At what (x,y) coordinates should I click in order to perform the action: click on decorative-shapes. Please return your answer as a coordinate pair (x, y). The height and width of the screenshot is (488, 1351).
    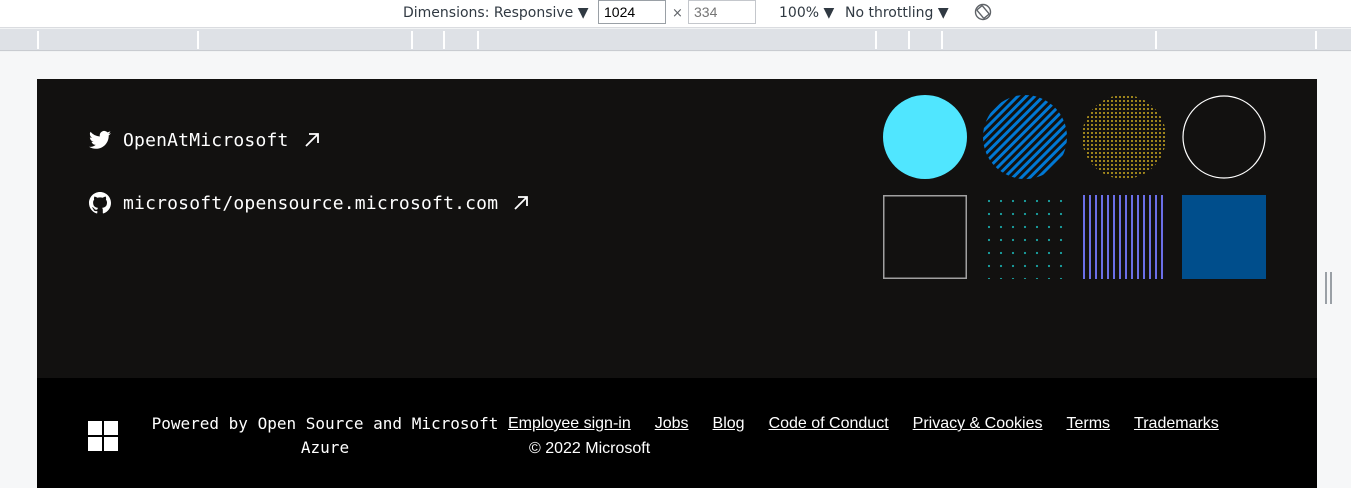
    Looking at the image, I should click on (1083, 195).